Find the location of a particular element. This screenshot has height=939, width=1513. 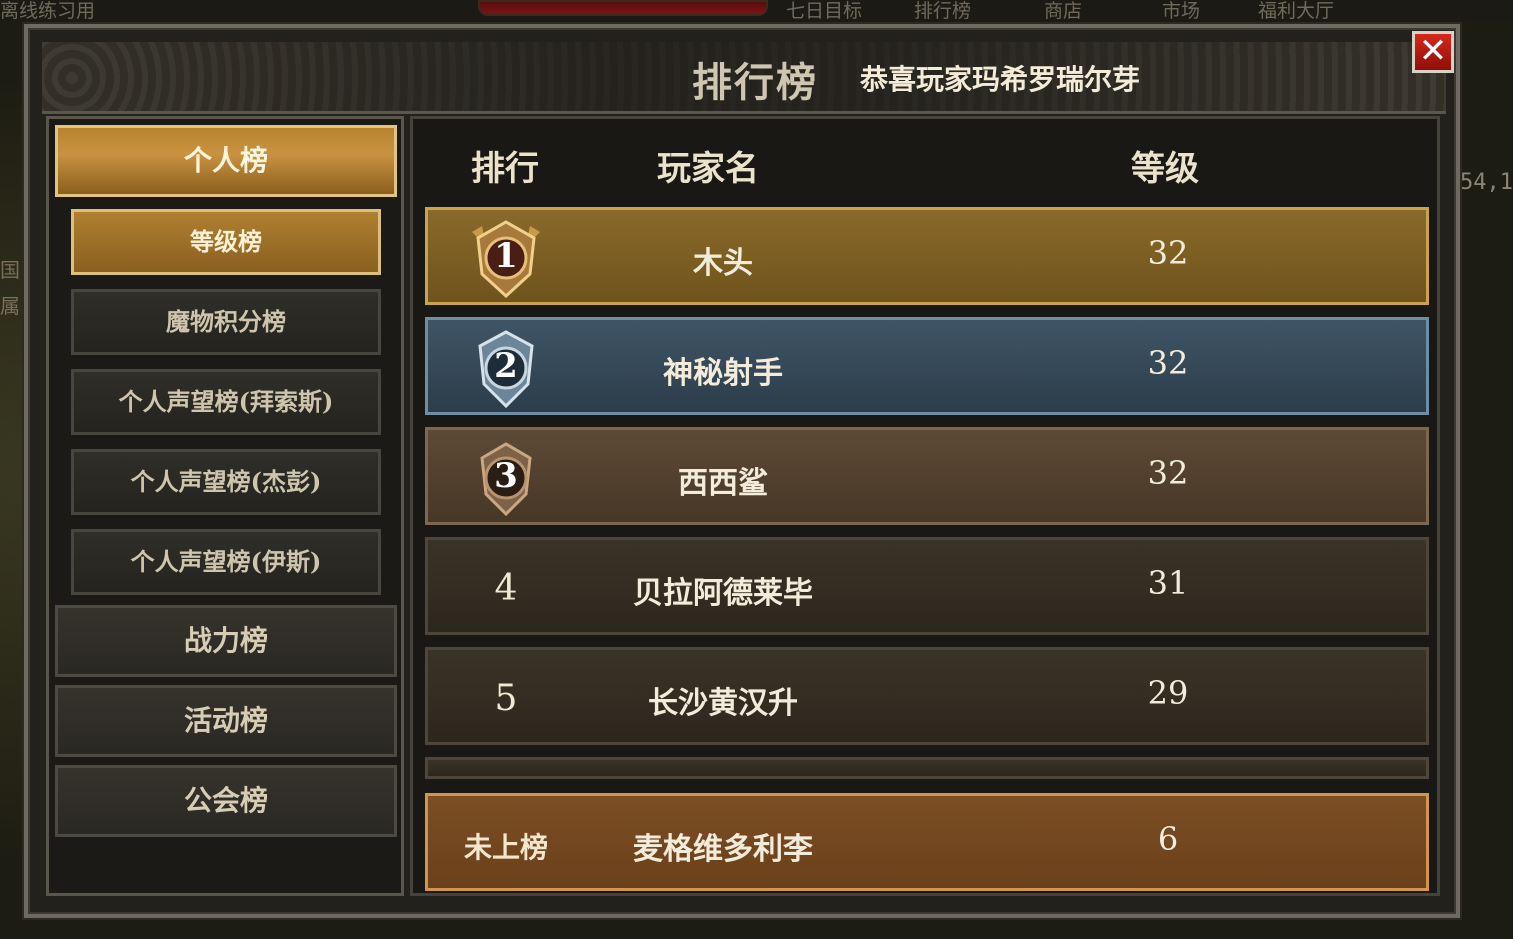

ranking-row: 4 贝拉阿德莱毕 31 is located at coordinates (927, 586).